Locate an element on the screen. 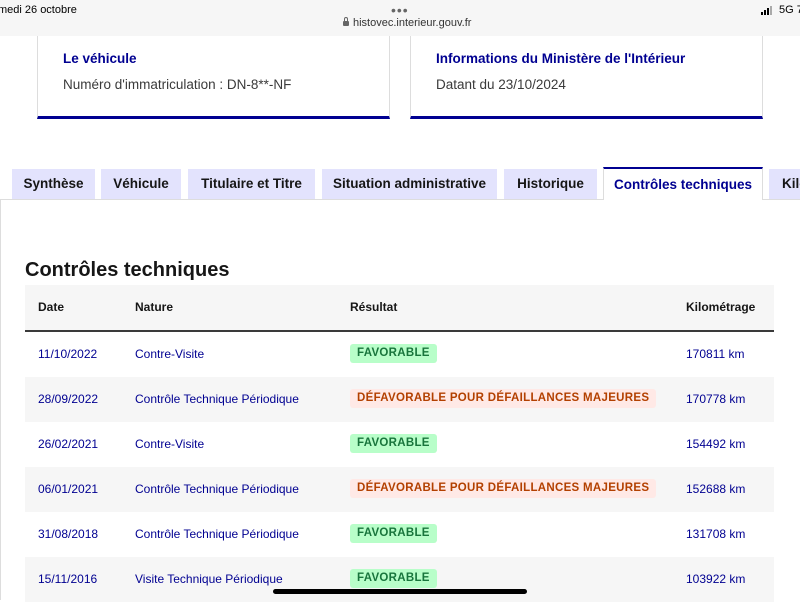 This screenshot has height=602, width=800. row-km: 154492 km is located at coordinates (716, 444).